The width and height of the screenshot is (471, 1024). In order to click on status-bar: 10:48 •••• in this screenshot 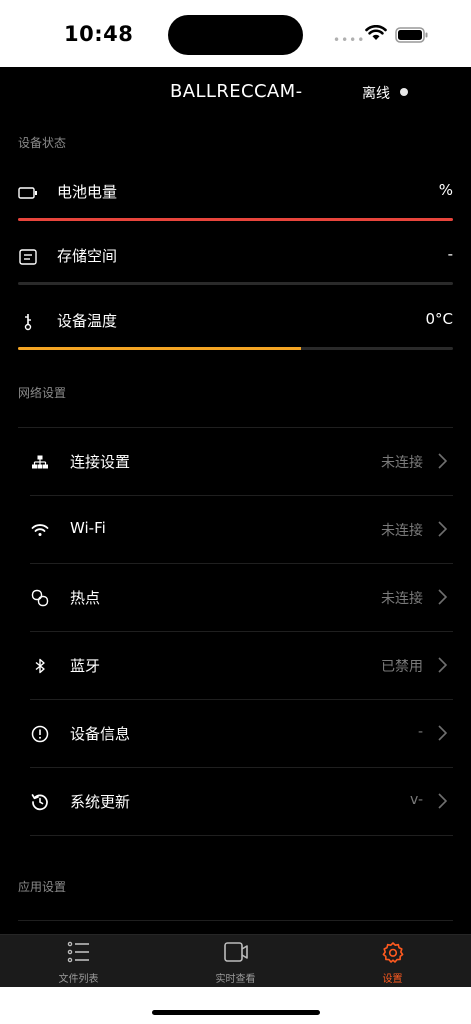, I will do `click(235, 33)`.